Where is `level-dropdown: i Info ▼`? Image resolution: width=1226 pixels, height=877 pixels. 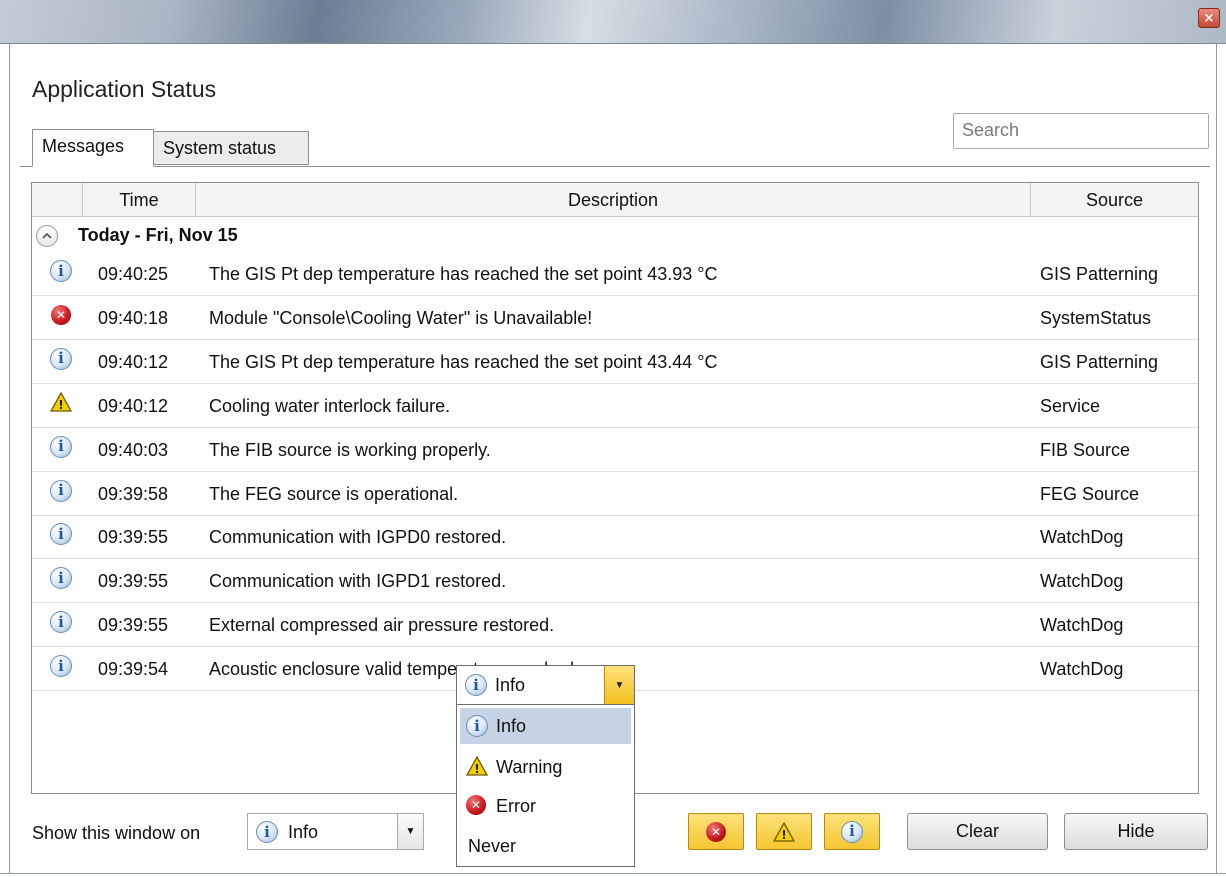 level-dropdown: i Info ▼ is located at coordinates (545, 685).